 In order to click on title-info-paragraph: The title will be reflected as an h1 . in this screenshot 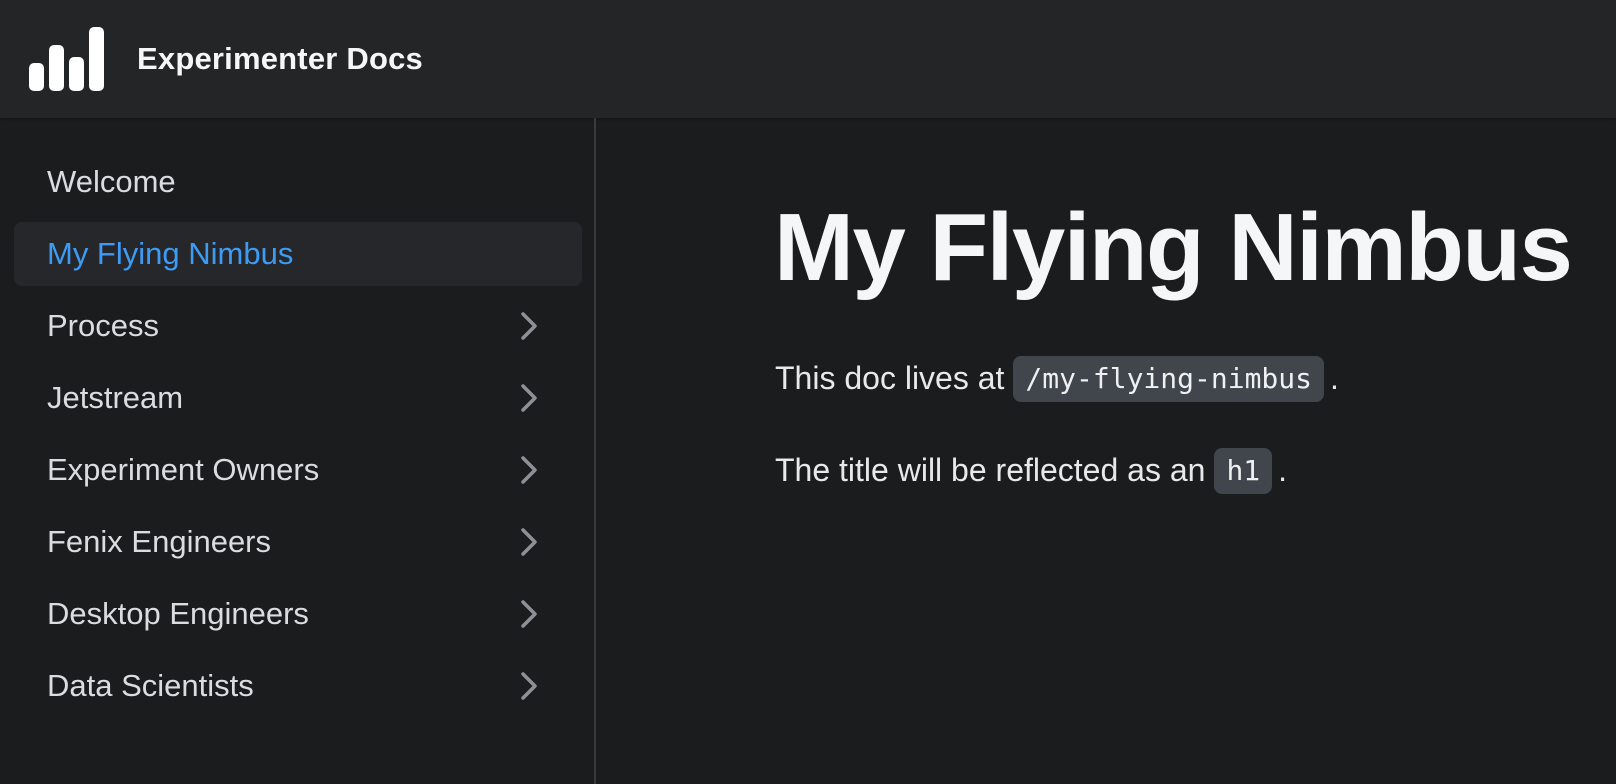, I will do `click(1031, 471)`.